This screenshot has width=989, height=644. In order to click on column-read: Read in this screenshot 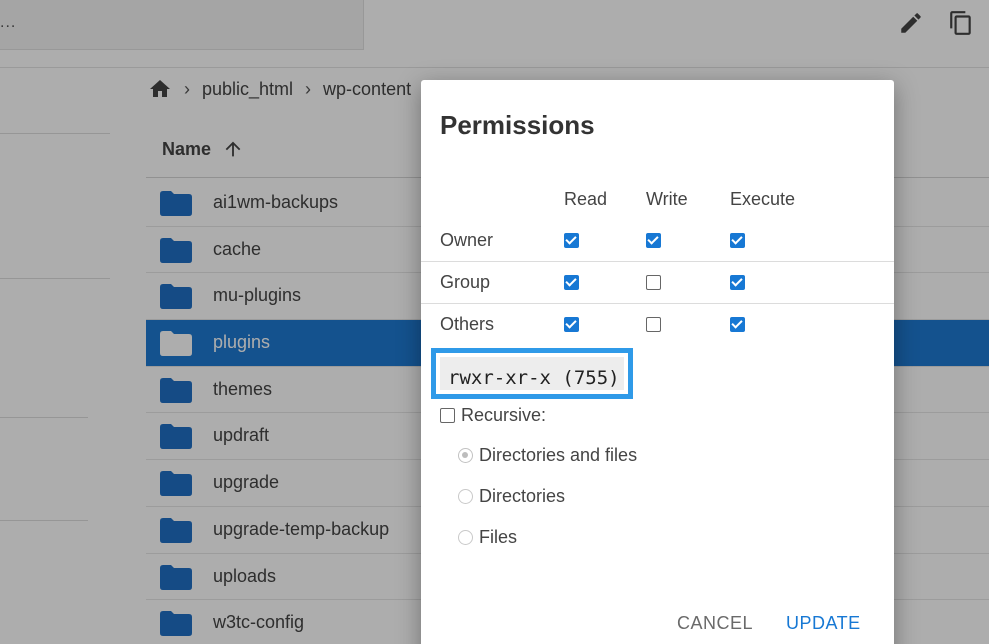, I will do `click(586, 199)`.